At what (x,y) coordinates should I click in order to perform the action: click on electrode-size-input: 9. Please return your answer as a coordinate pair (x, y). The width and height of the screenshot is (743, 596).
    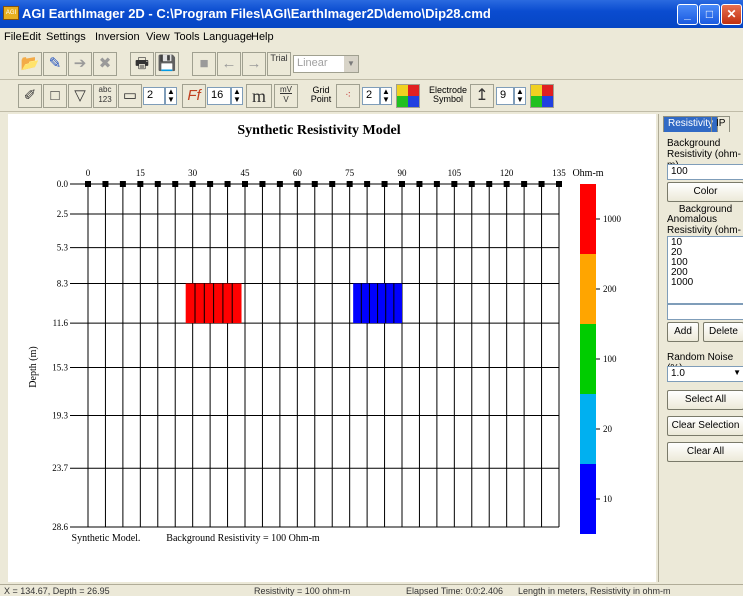
    Looking at the image, I should click on (505, 96).